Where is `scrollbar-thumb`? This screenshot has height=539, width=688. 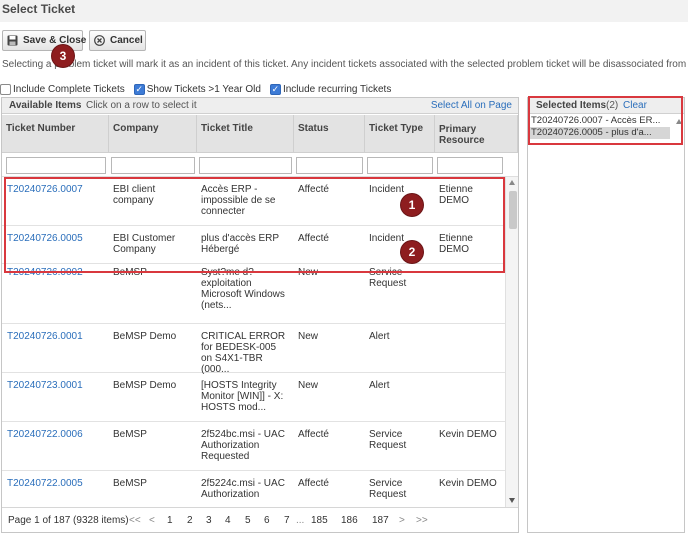 scrollbar-thumb is located at coordinates (513, 210).